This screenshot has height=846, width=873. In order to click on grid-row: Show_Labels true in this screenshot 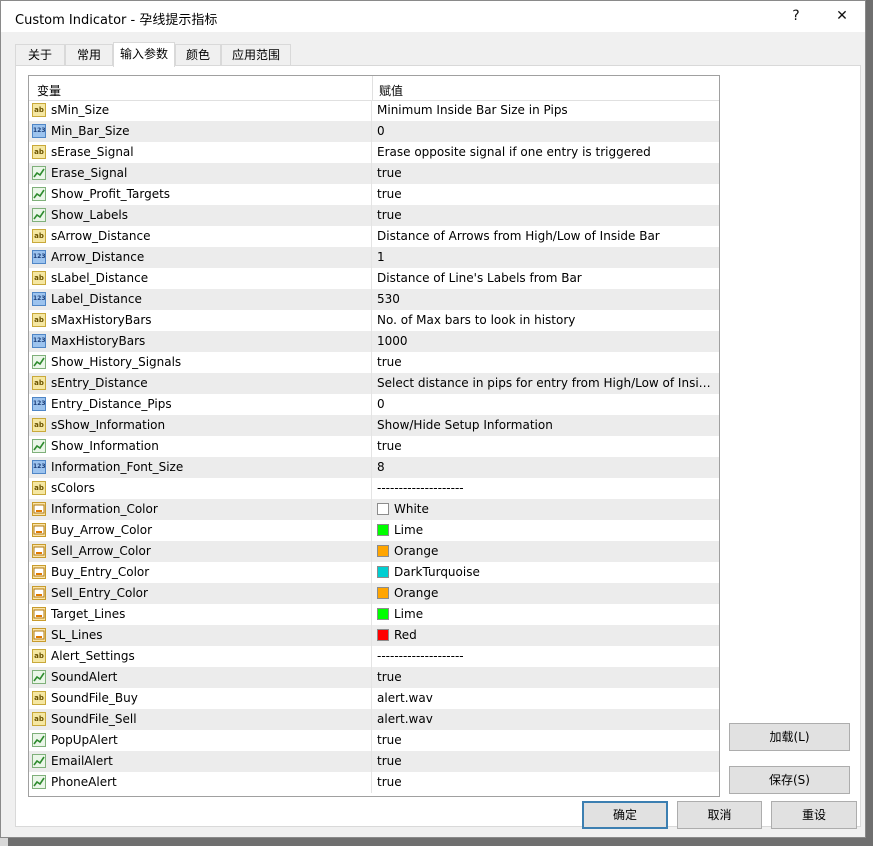, I will do `click(374, 215)`.